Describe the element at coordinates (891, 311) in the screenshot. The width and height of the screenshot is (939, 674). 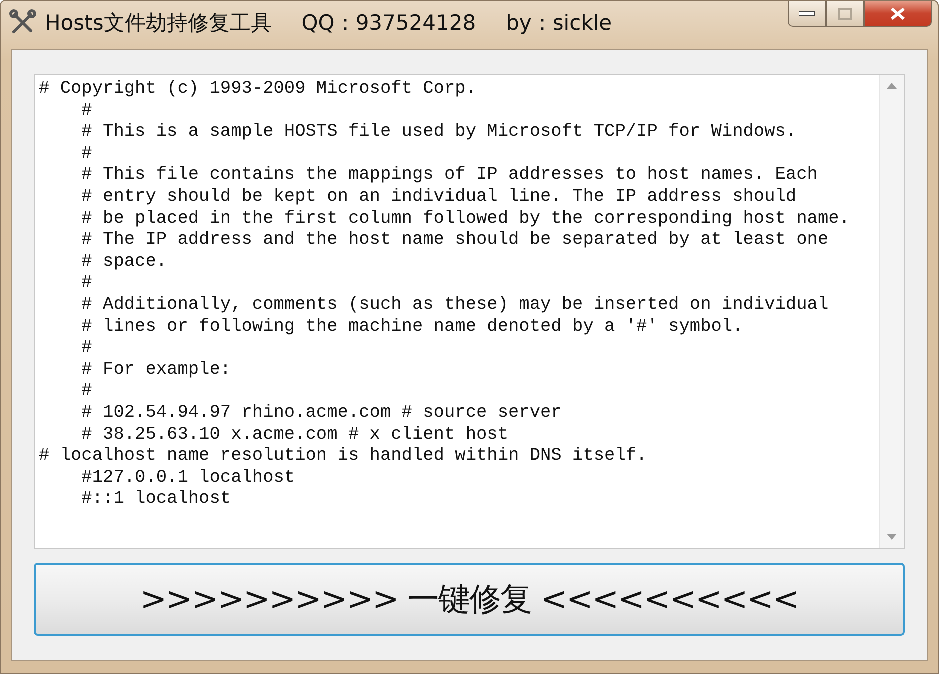
I see `scrollbar` at that location.